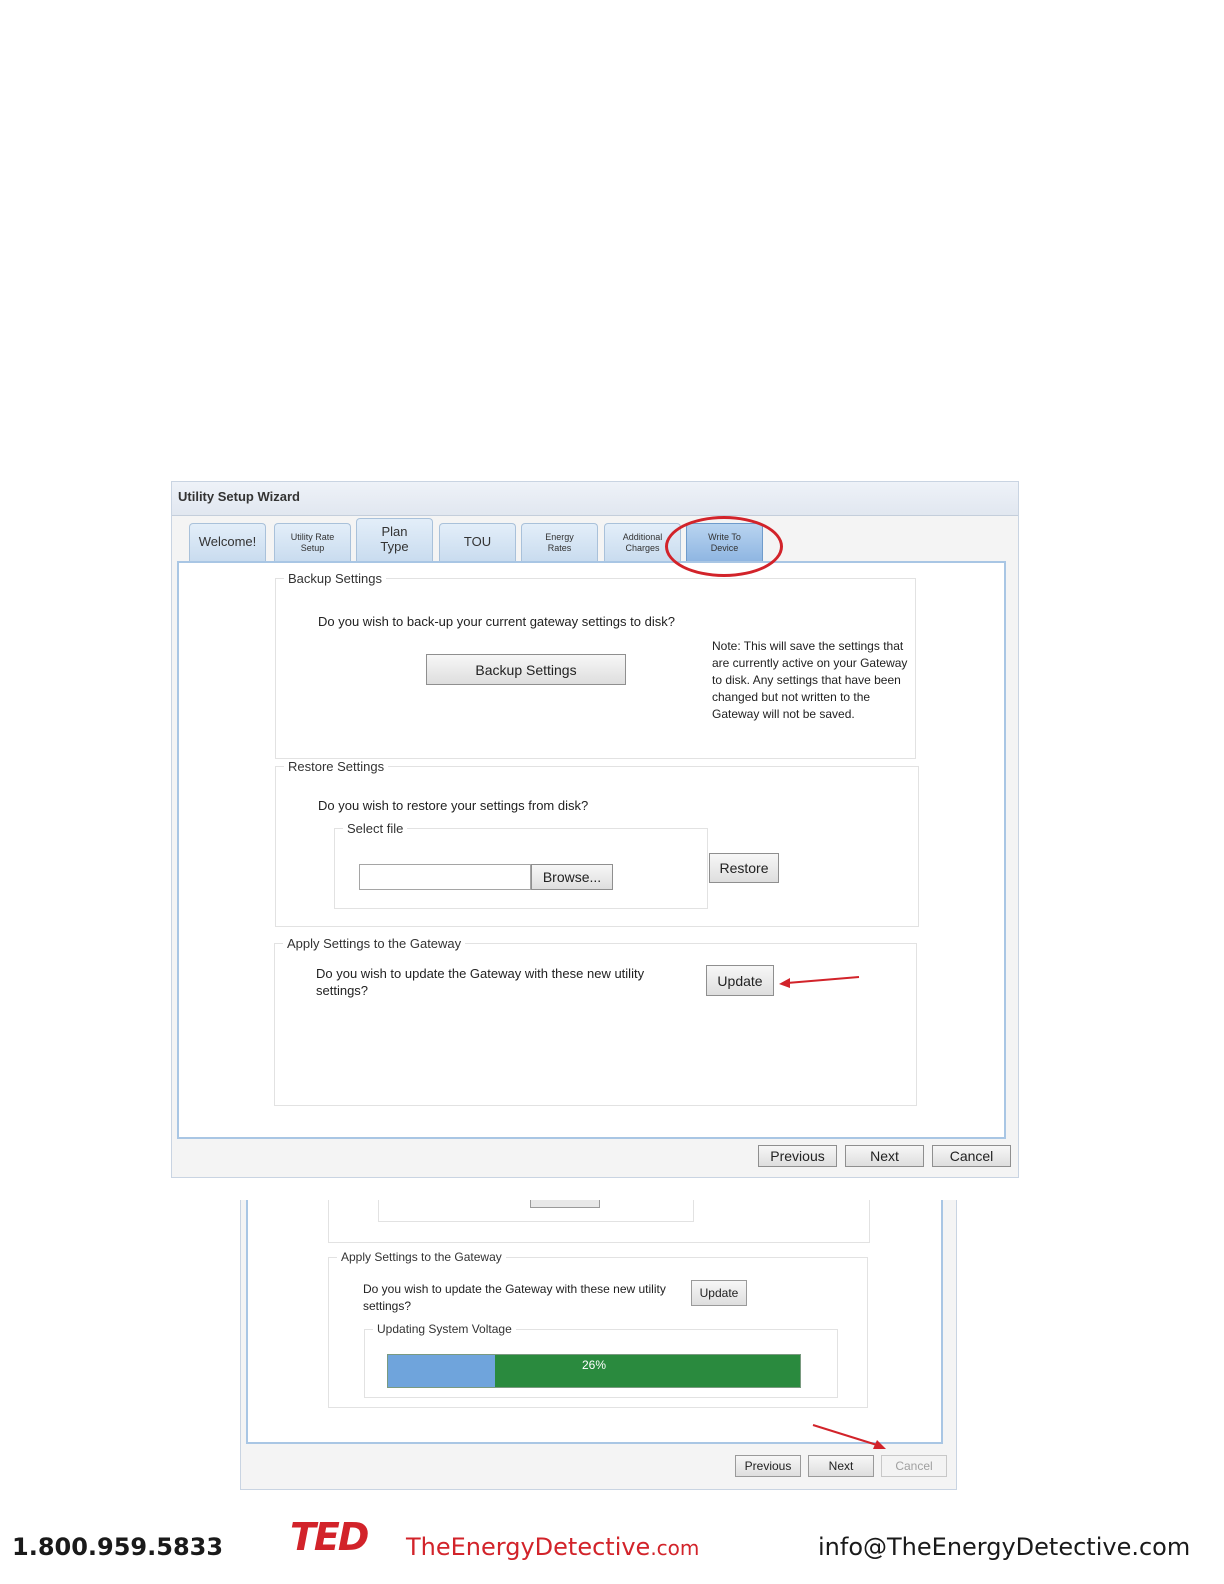 This screenshot has height=1584, width=1224. What do you see at coordinates (312, 542) in the screenshot?
I see `tab-utility-rate-setup: Utility Rate Setup` at bounding box center [312, 542].